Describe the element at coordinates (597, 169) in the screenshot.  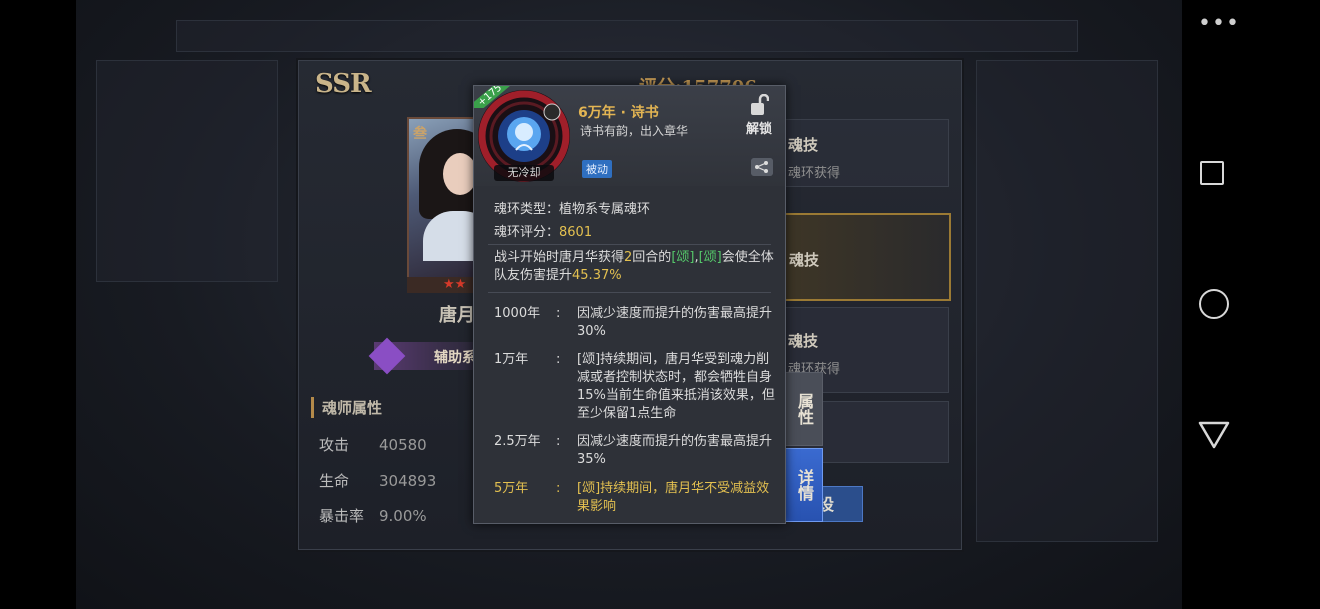
I see `passive-tag: 被动` at that location.